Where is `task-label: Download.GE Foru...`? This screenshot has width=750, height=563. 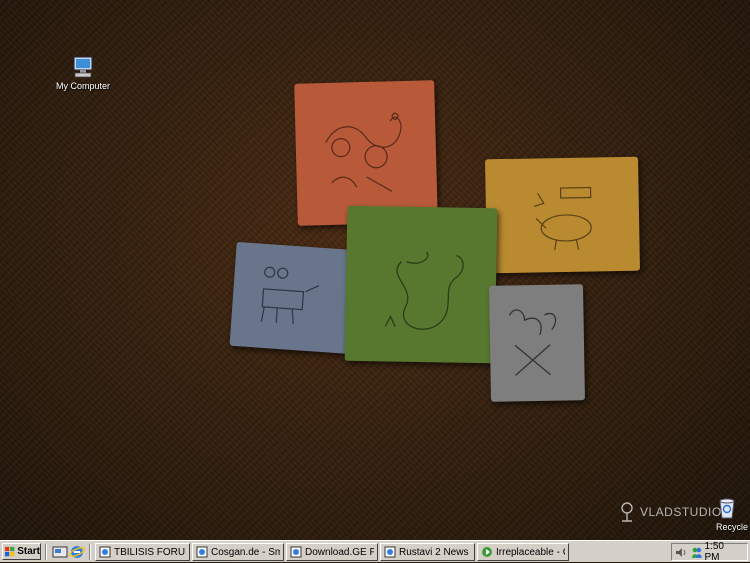
task-label: Download.GE Foru... is located at coordinates (339, 552).